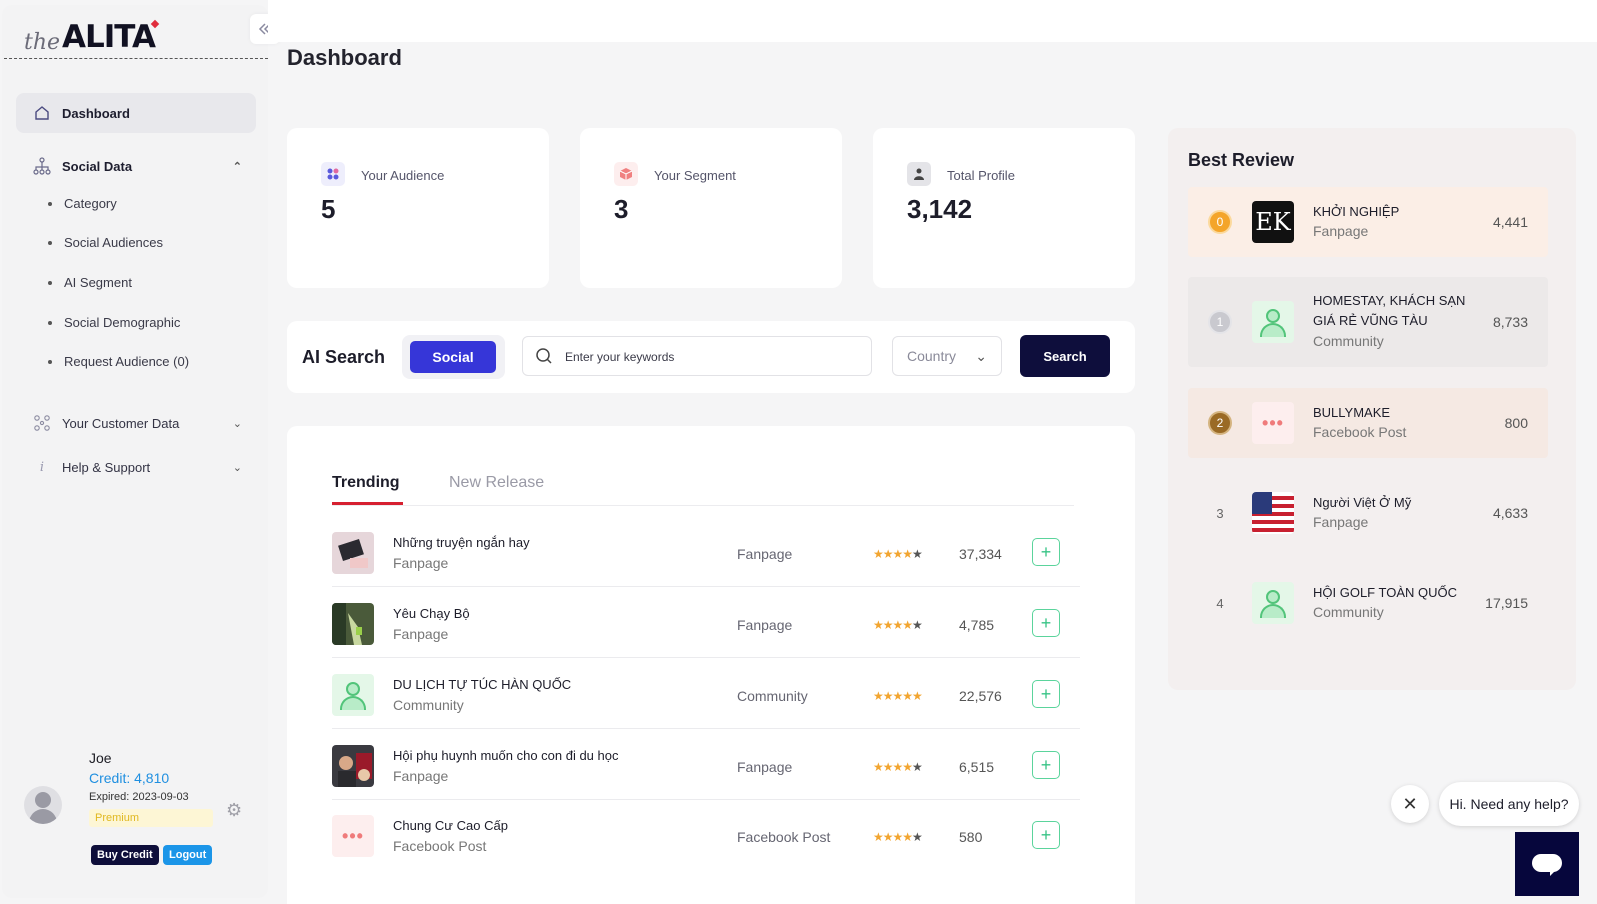  I want to click on stat-value: 3,142, so click(940, 209).